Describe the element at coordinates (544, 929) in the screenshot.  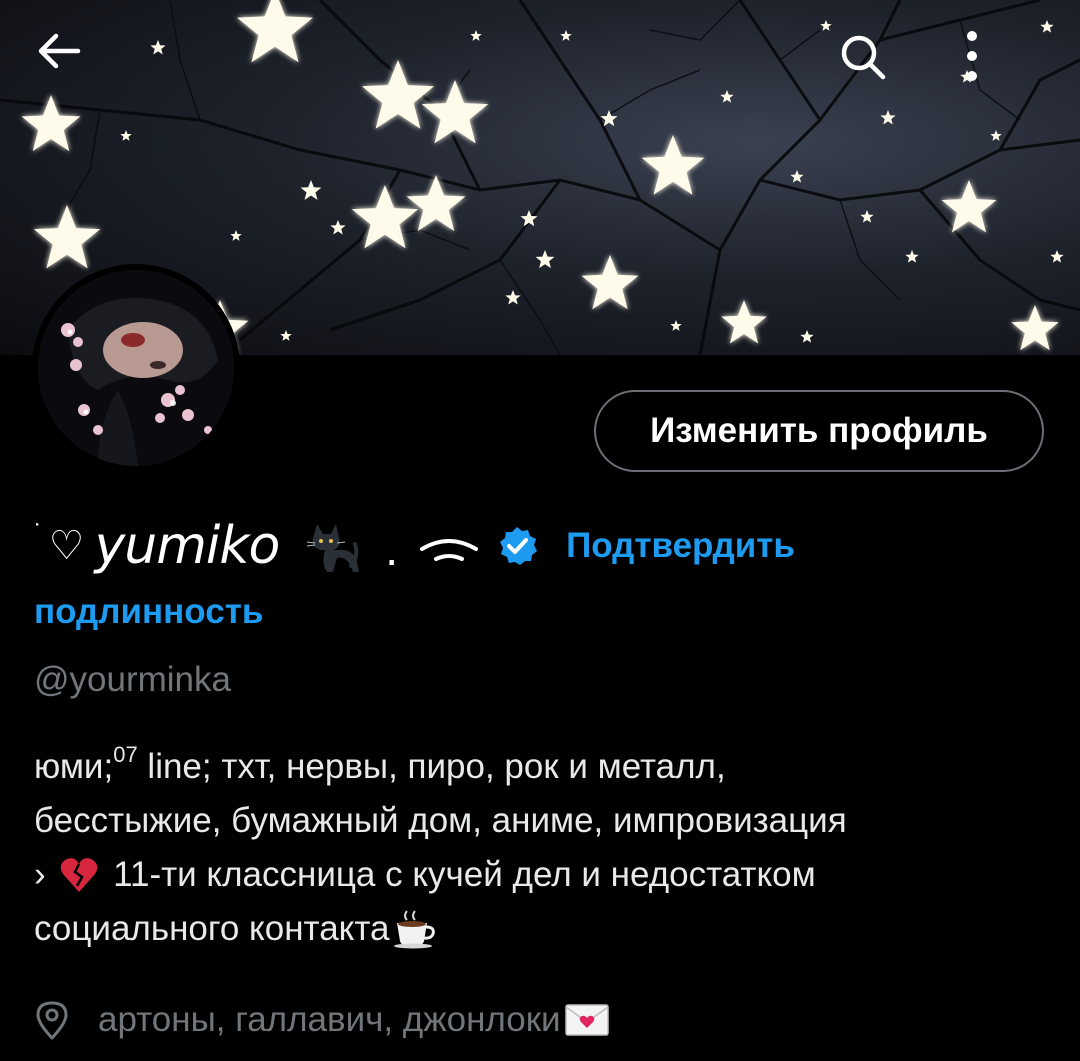
I see `bio-line-4: социального контакта` at that location.